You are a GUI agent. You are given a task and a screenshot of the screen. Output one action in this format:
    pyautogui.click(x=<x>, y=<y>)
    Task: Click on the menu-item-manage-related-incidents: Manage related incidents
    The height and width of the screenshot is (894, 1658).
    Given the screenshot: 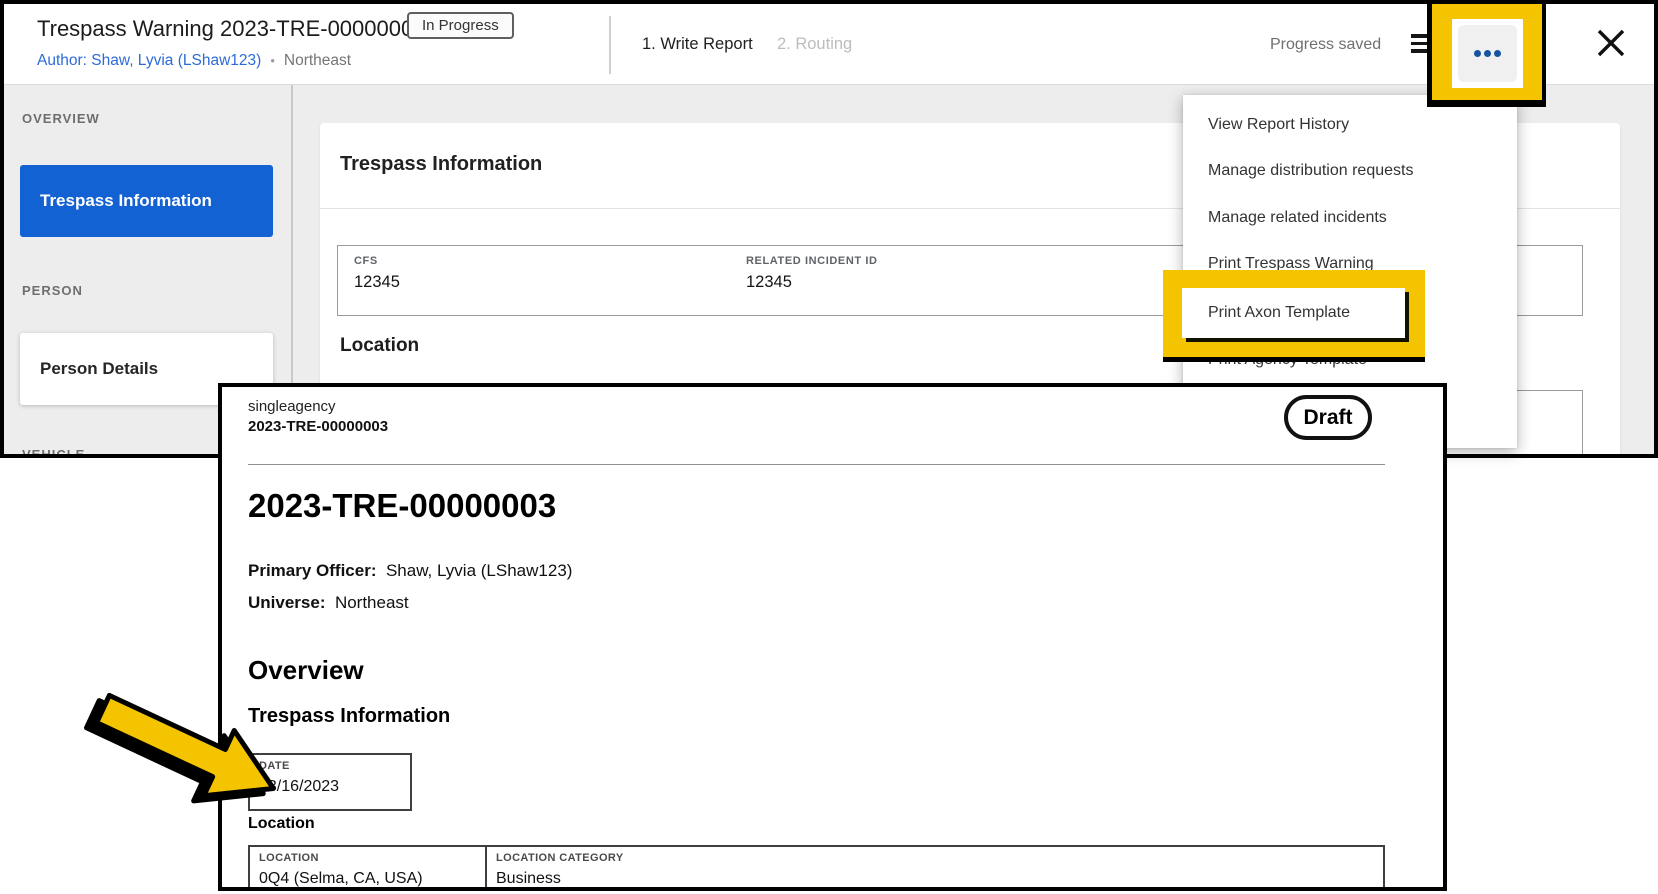 What is the action you would take?
    pyautogui.click(x=1297, y=218)
    